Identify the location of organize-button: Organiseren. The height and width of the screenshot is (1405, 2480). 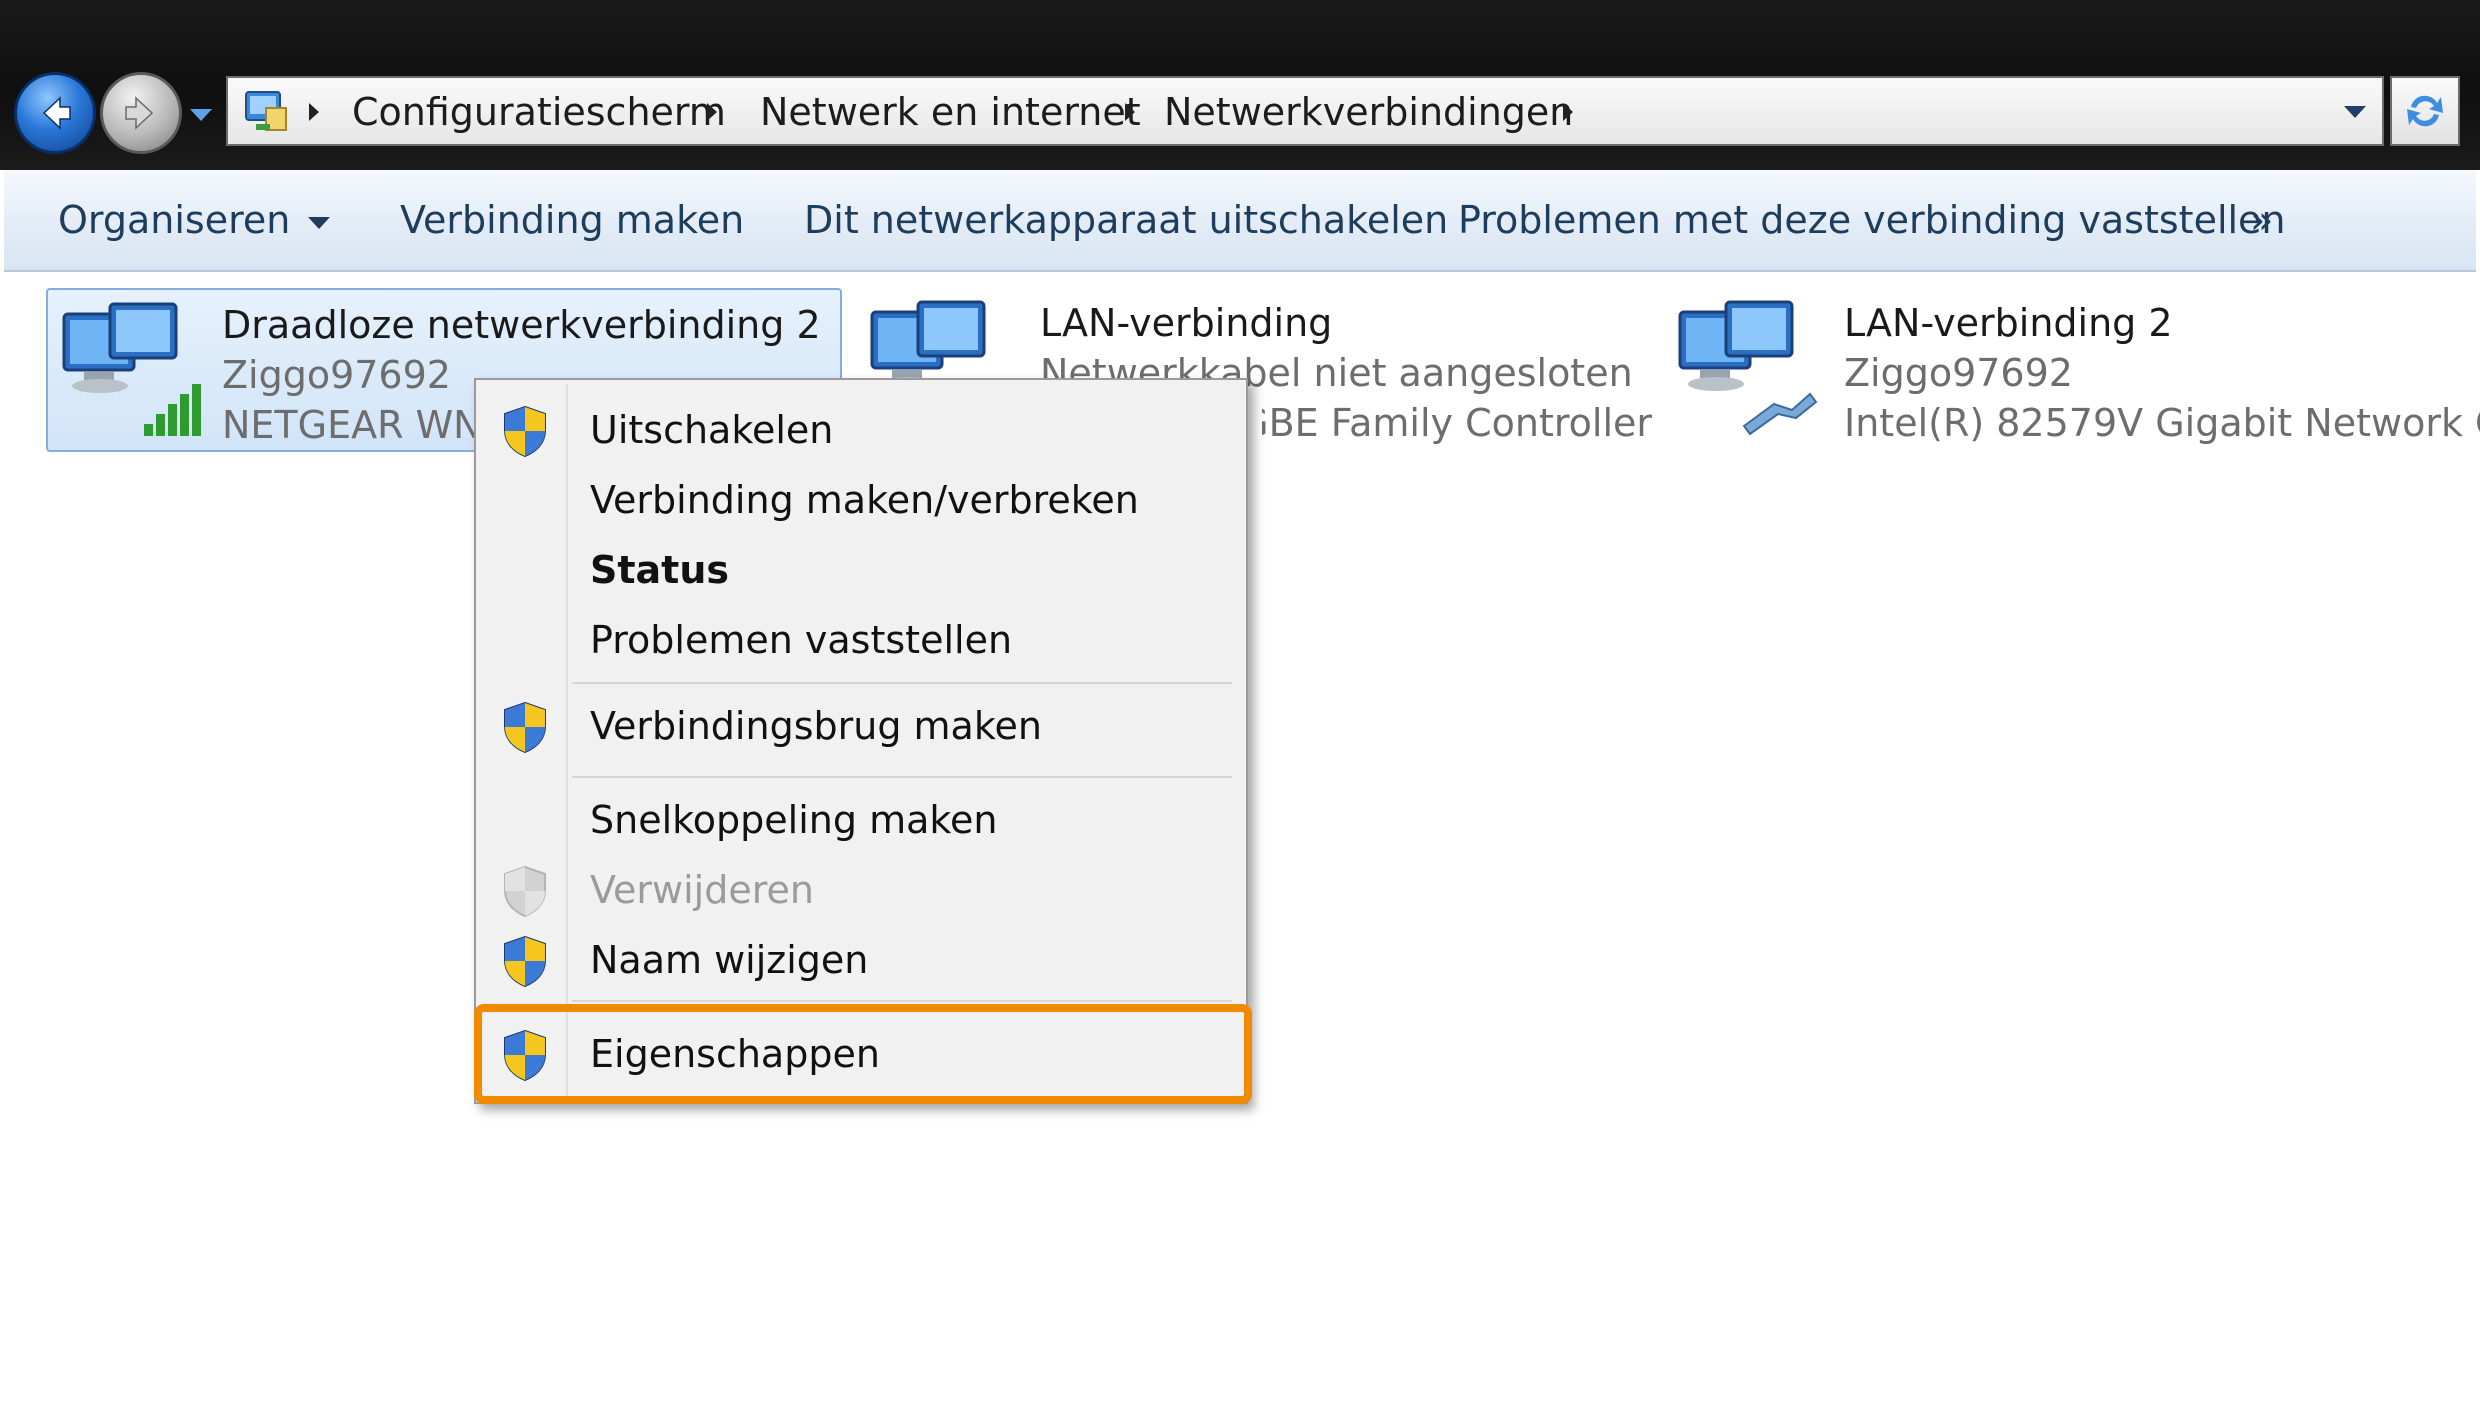
(194, 220).